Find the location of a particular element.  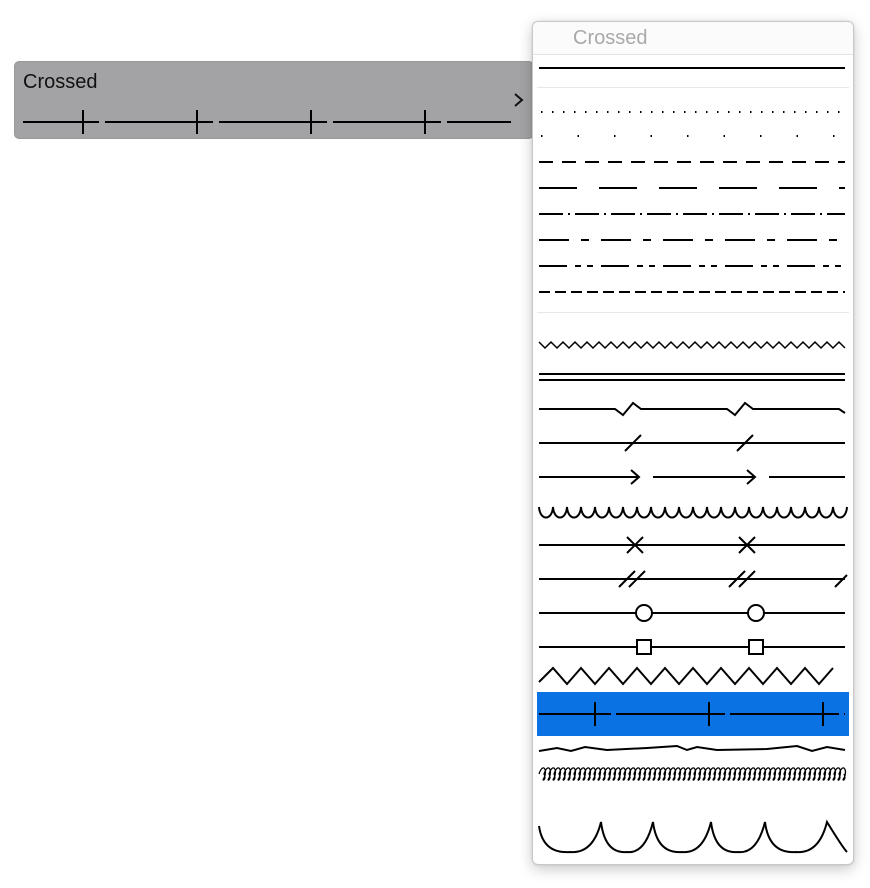

line-style-option-short-dashed is located at coordinates (693, 292).